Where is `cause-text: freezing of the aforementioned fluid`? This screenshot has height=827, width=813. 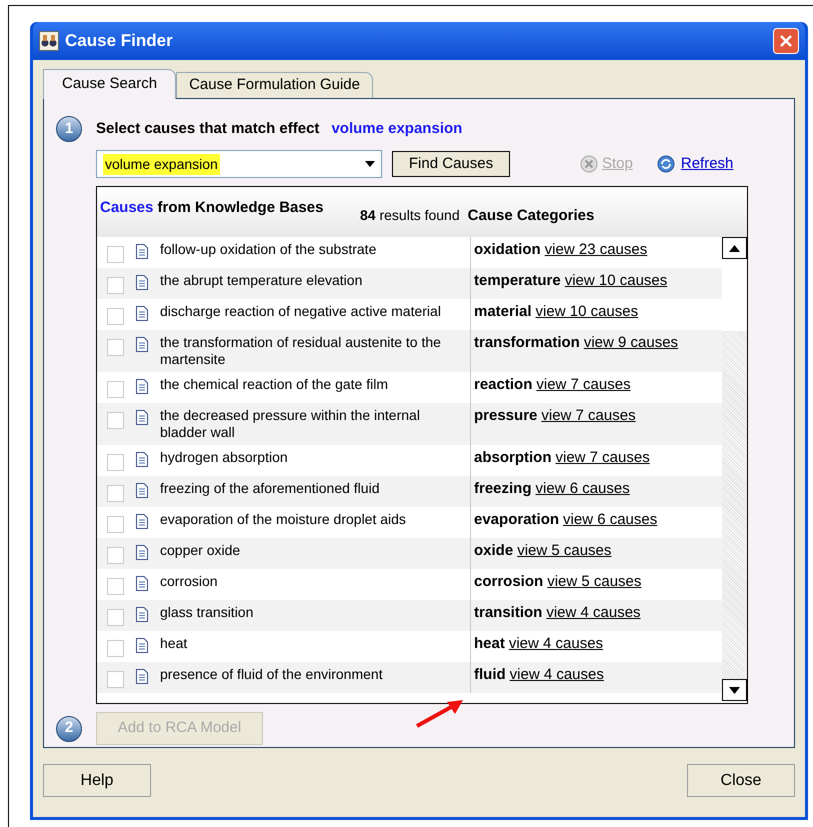
cause-text: freezing of the aforementioned fluid is located at coordinates (270, 488).